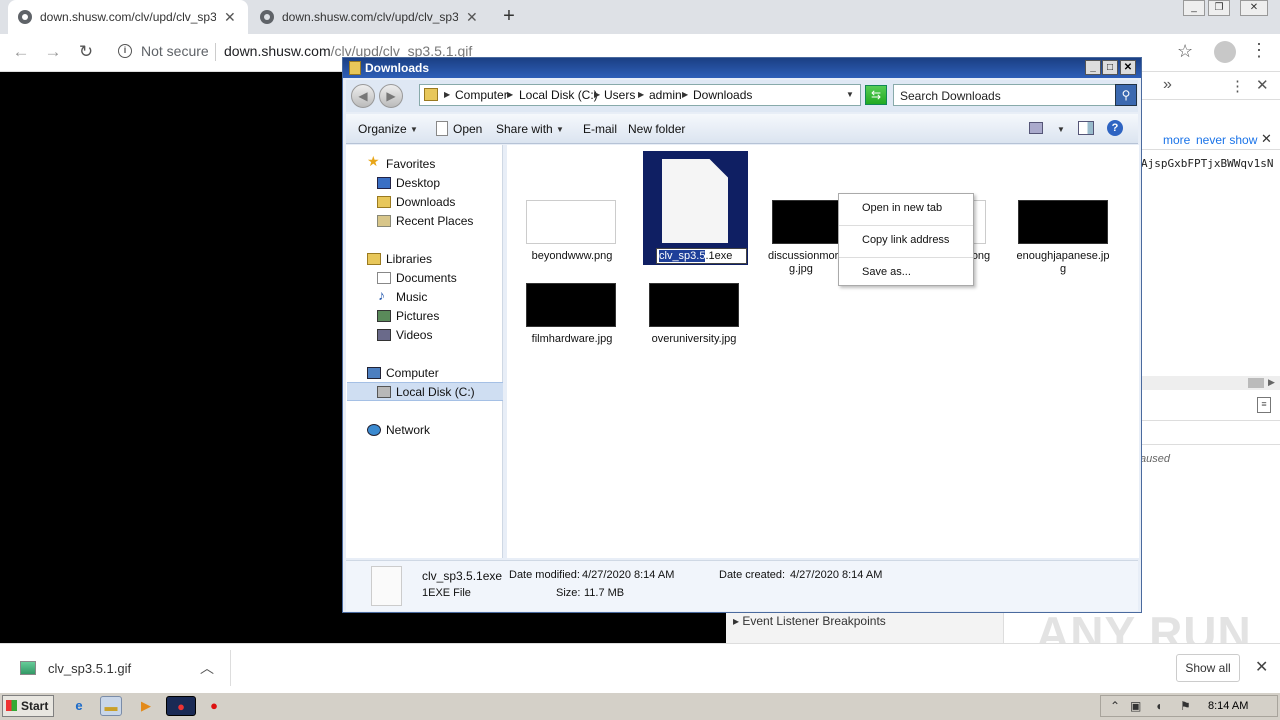  Describe the element at coordinates (207, 668) in the screenshot. I see `chevron-up-icon: ︿` at that location.